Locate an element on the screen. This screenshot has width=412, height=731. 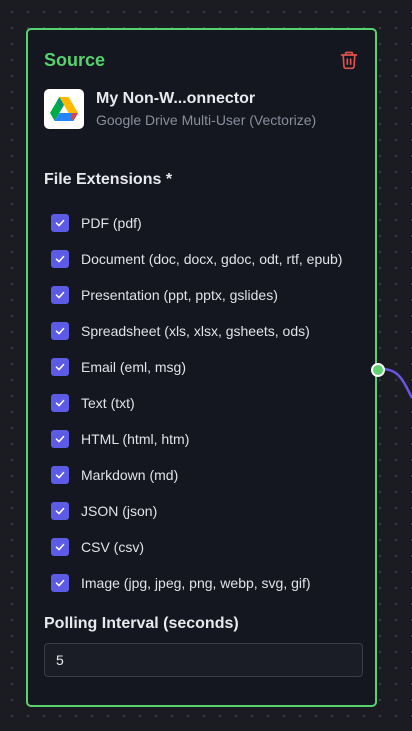
output-handle is located at coordinates (378, 370).